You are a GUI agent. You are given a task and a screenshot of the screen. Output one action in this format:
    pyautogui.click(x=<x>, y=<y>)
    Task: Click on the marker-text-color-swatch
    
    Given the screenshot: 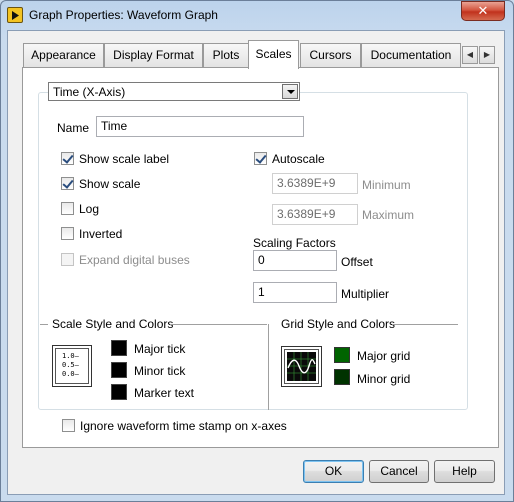 What is the action you would take?
    pyautogui.click(x=119, y=392)
    